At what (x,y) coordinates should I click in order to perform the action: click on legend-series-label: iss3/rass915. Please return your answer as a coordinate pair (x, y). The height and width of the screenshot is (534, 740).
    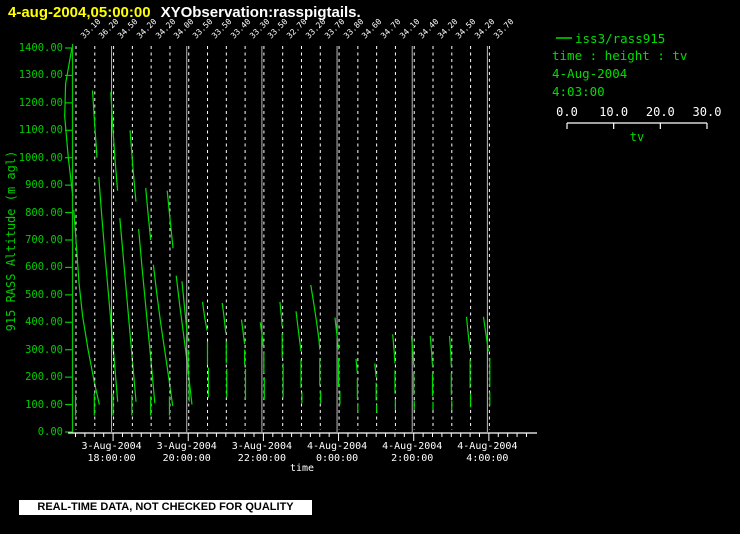
    Looking at the image, I should click on (620, 38).